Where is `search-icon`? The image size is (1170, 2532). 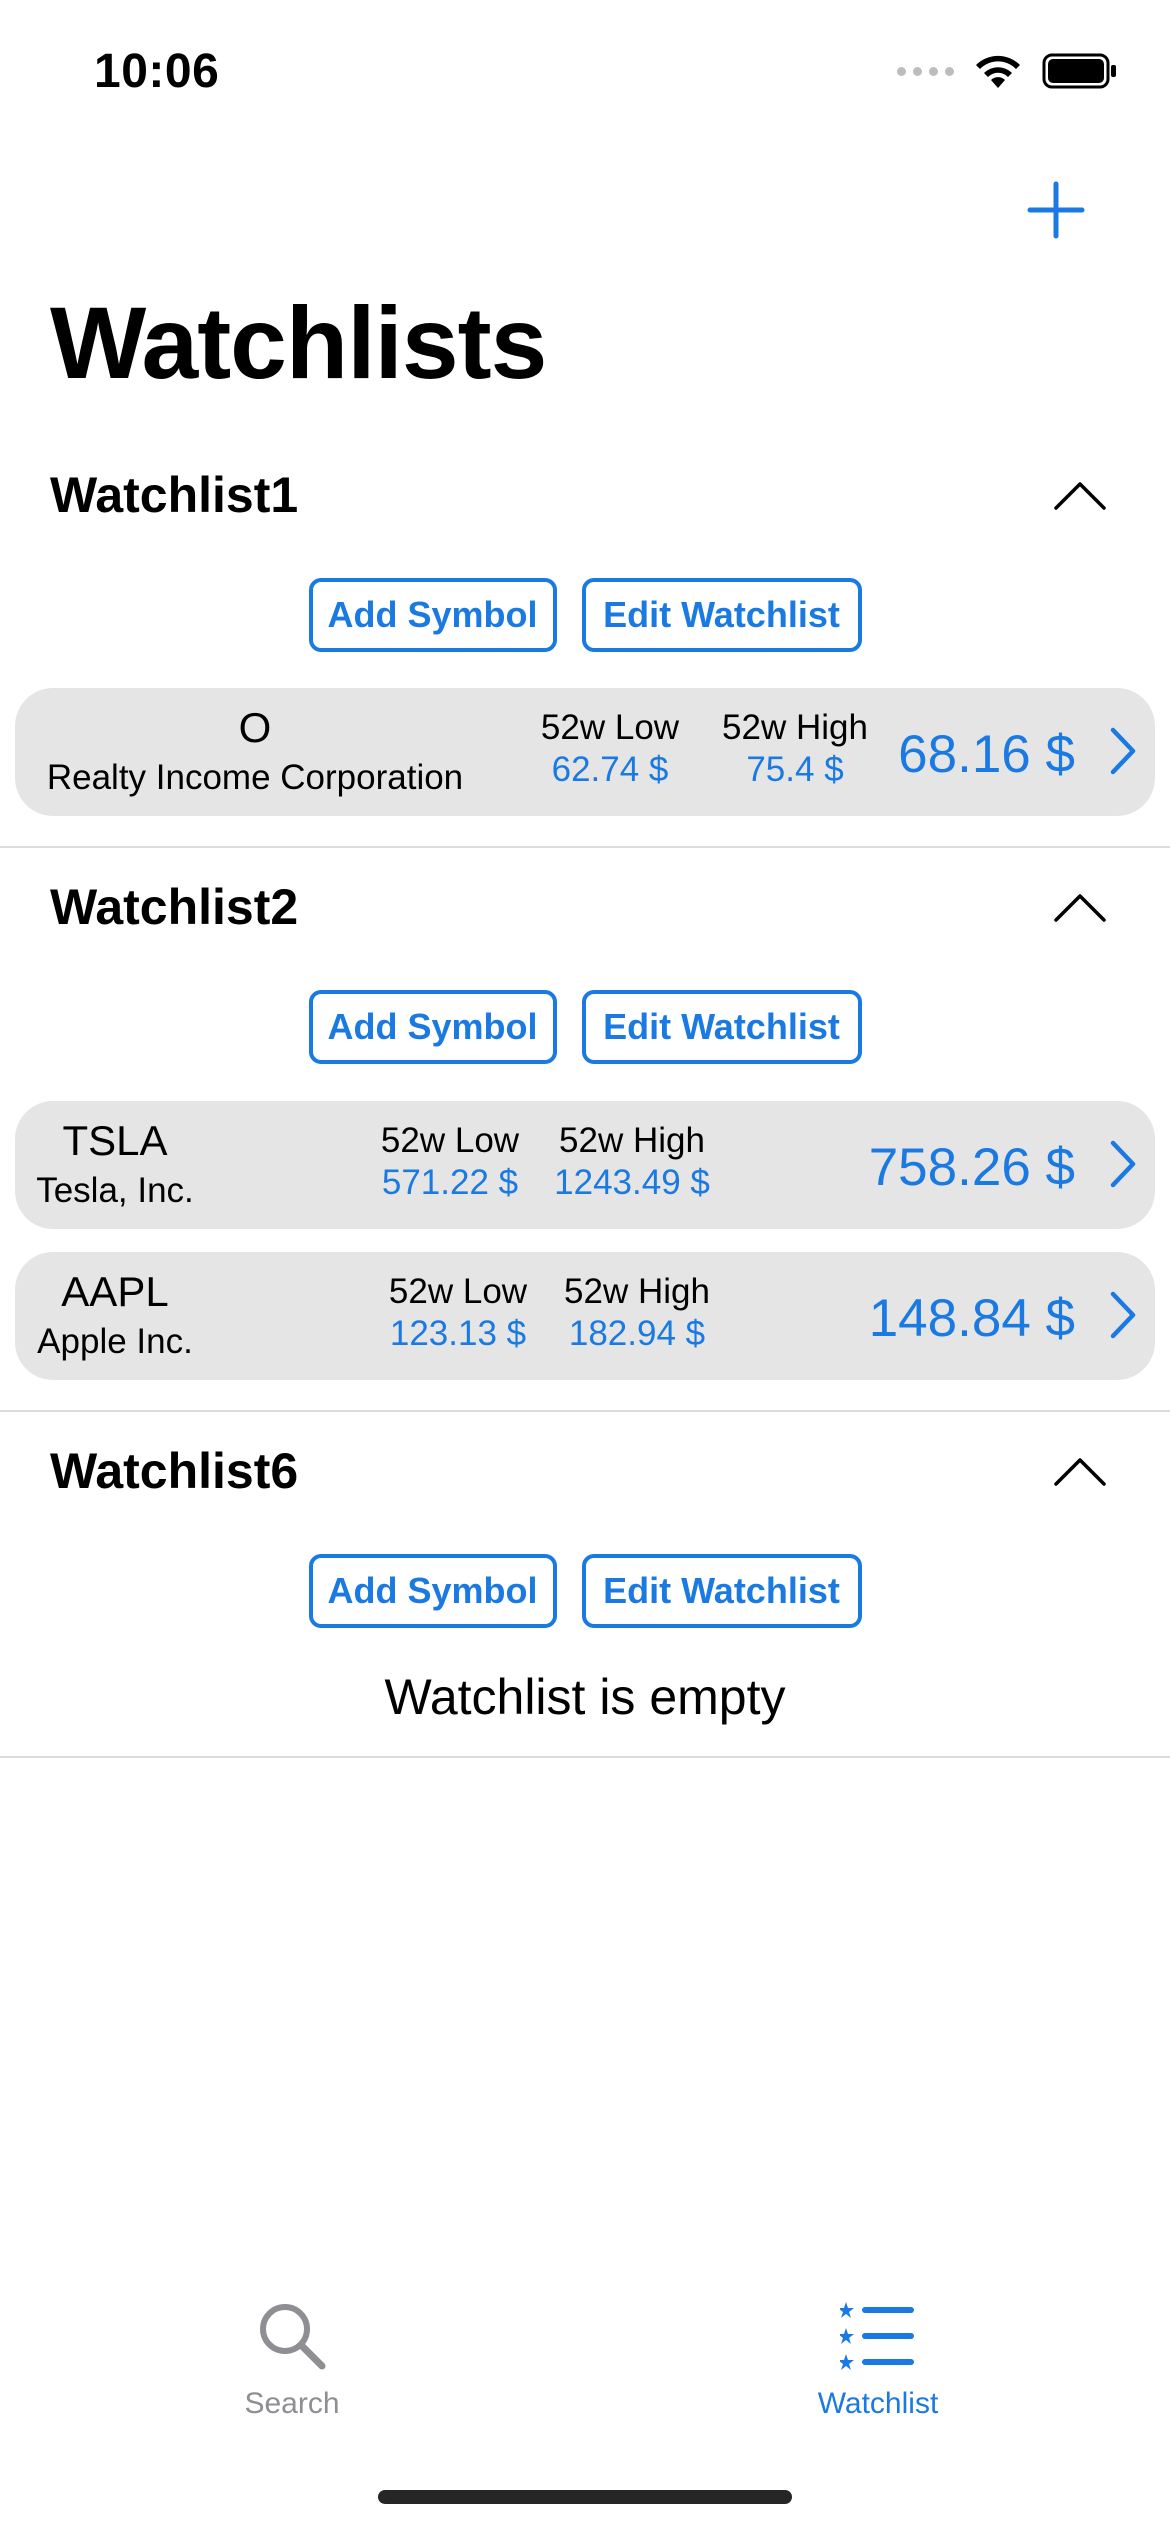 search-icon is located at coordinates (293, 2337).